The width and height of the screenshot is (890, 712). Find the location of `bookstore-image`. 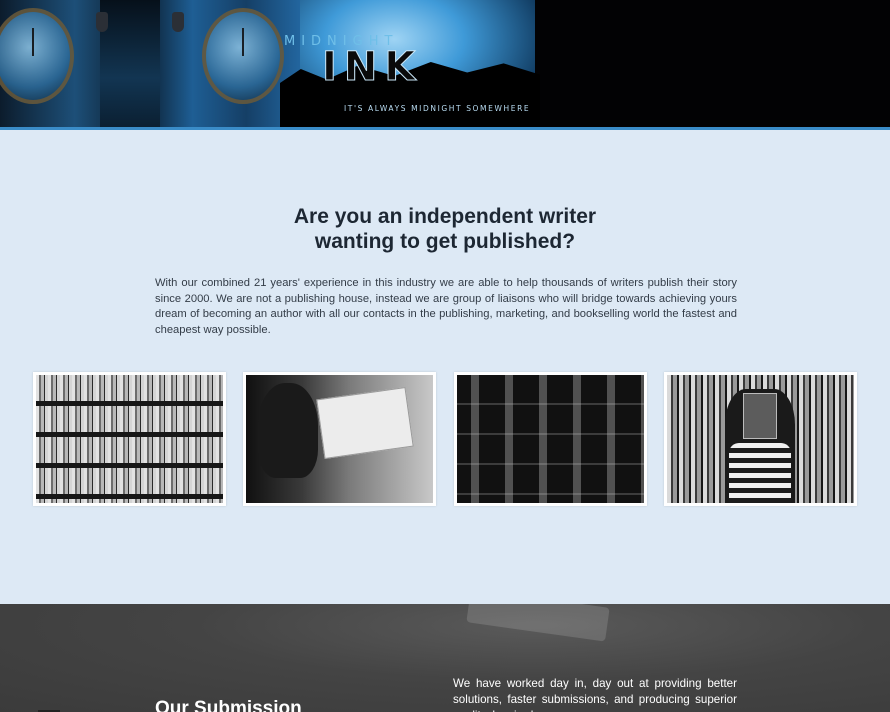

bookstore-image is located at coordinates (550, 439).